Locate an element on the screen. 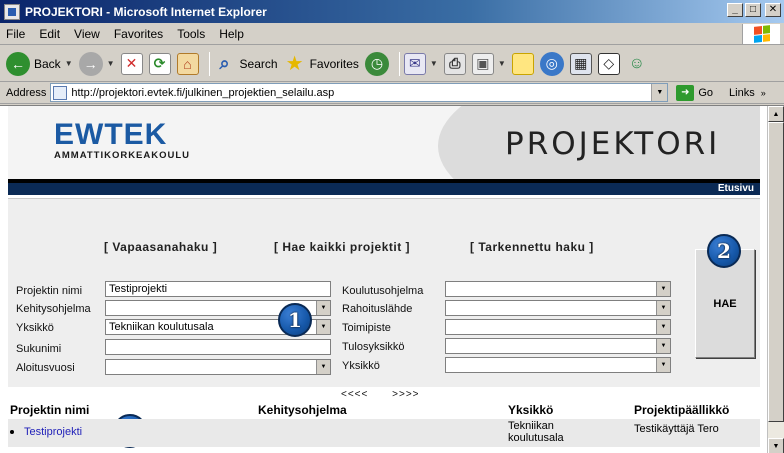  history-button: ◷ is located at coordinates (376, 63).